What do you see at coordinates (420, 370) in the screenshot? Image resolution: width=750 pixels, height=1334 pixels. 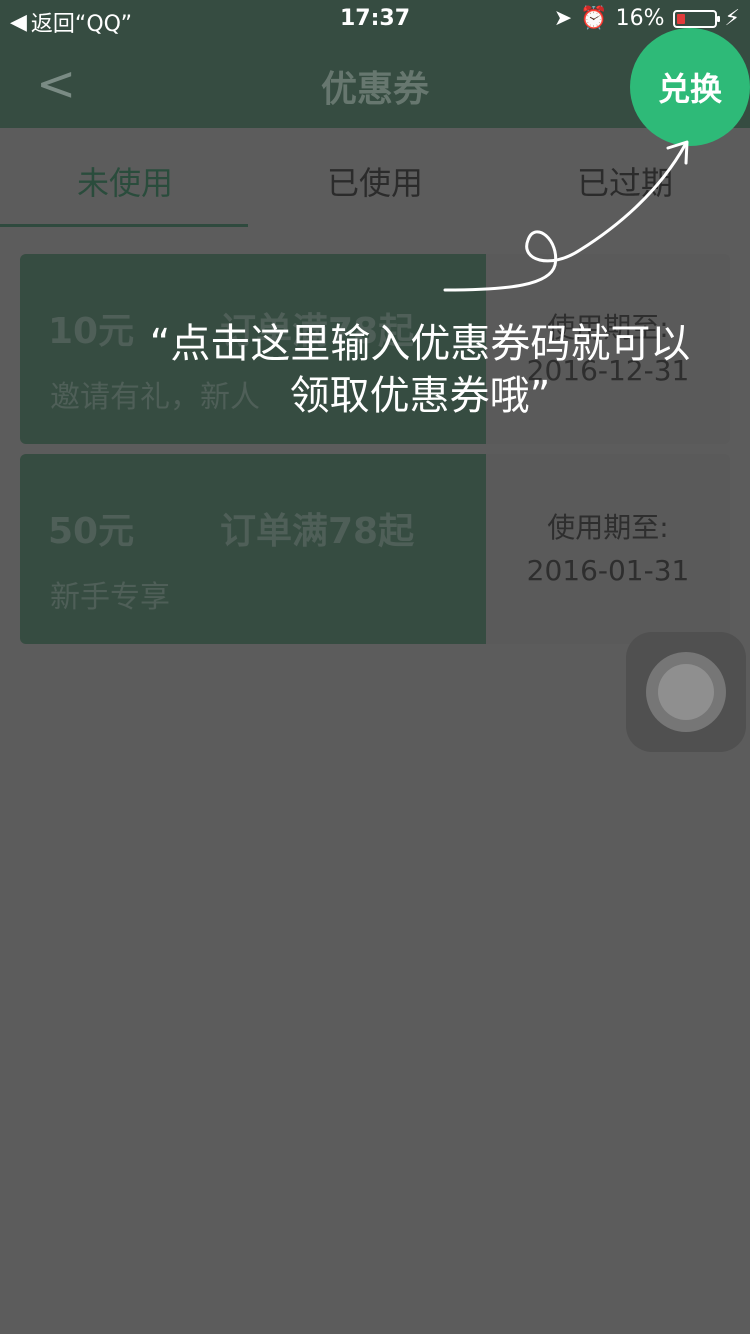 I see `tutorial-tip: “点击这里输入优惠券码就可以 领取优惠券哦”` at bounding box center [420, 370].